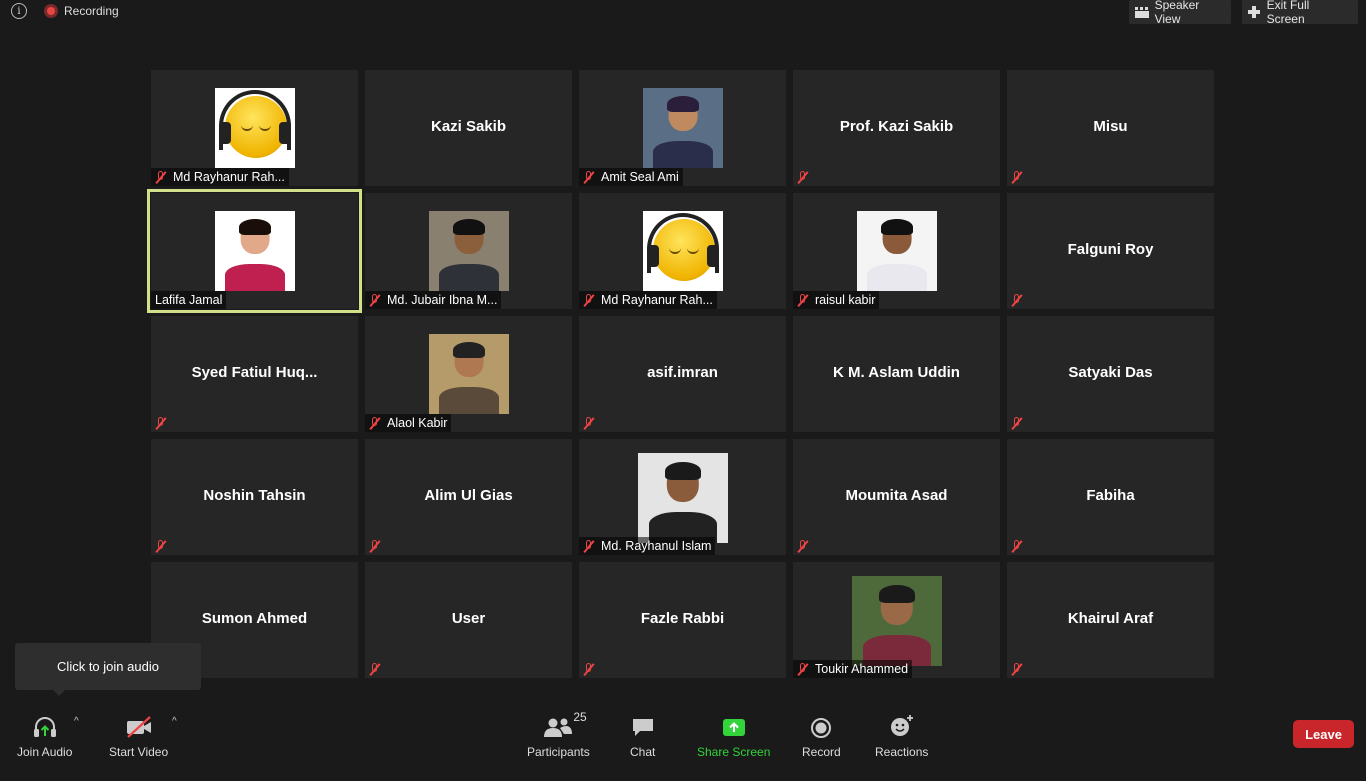  Describe the element at coordinates (91, 11) in the screenshot. I see `recording-label: Recording` at that location.